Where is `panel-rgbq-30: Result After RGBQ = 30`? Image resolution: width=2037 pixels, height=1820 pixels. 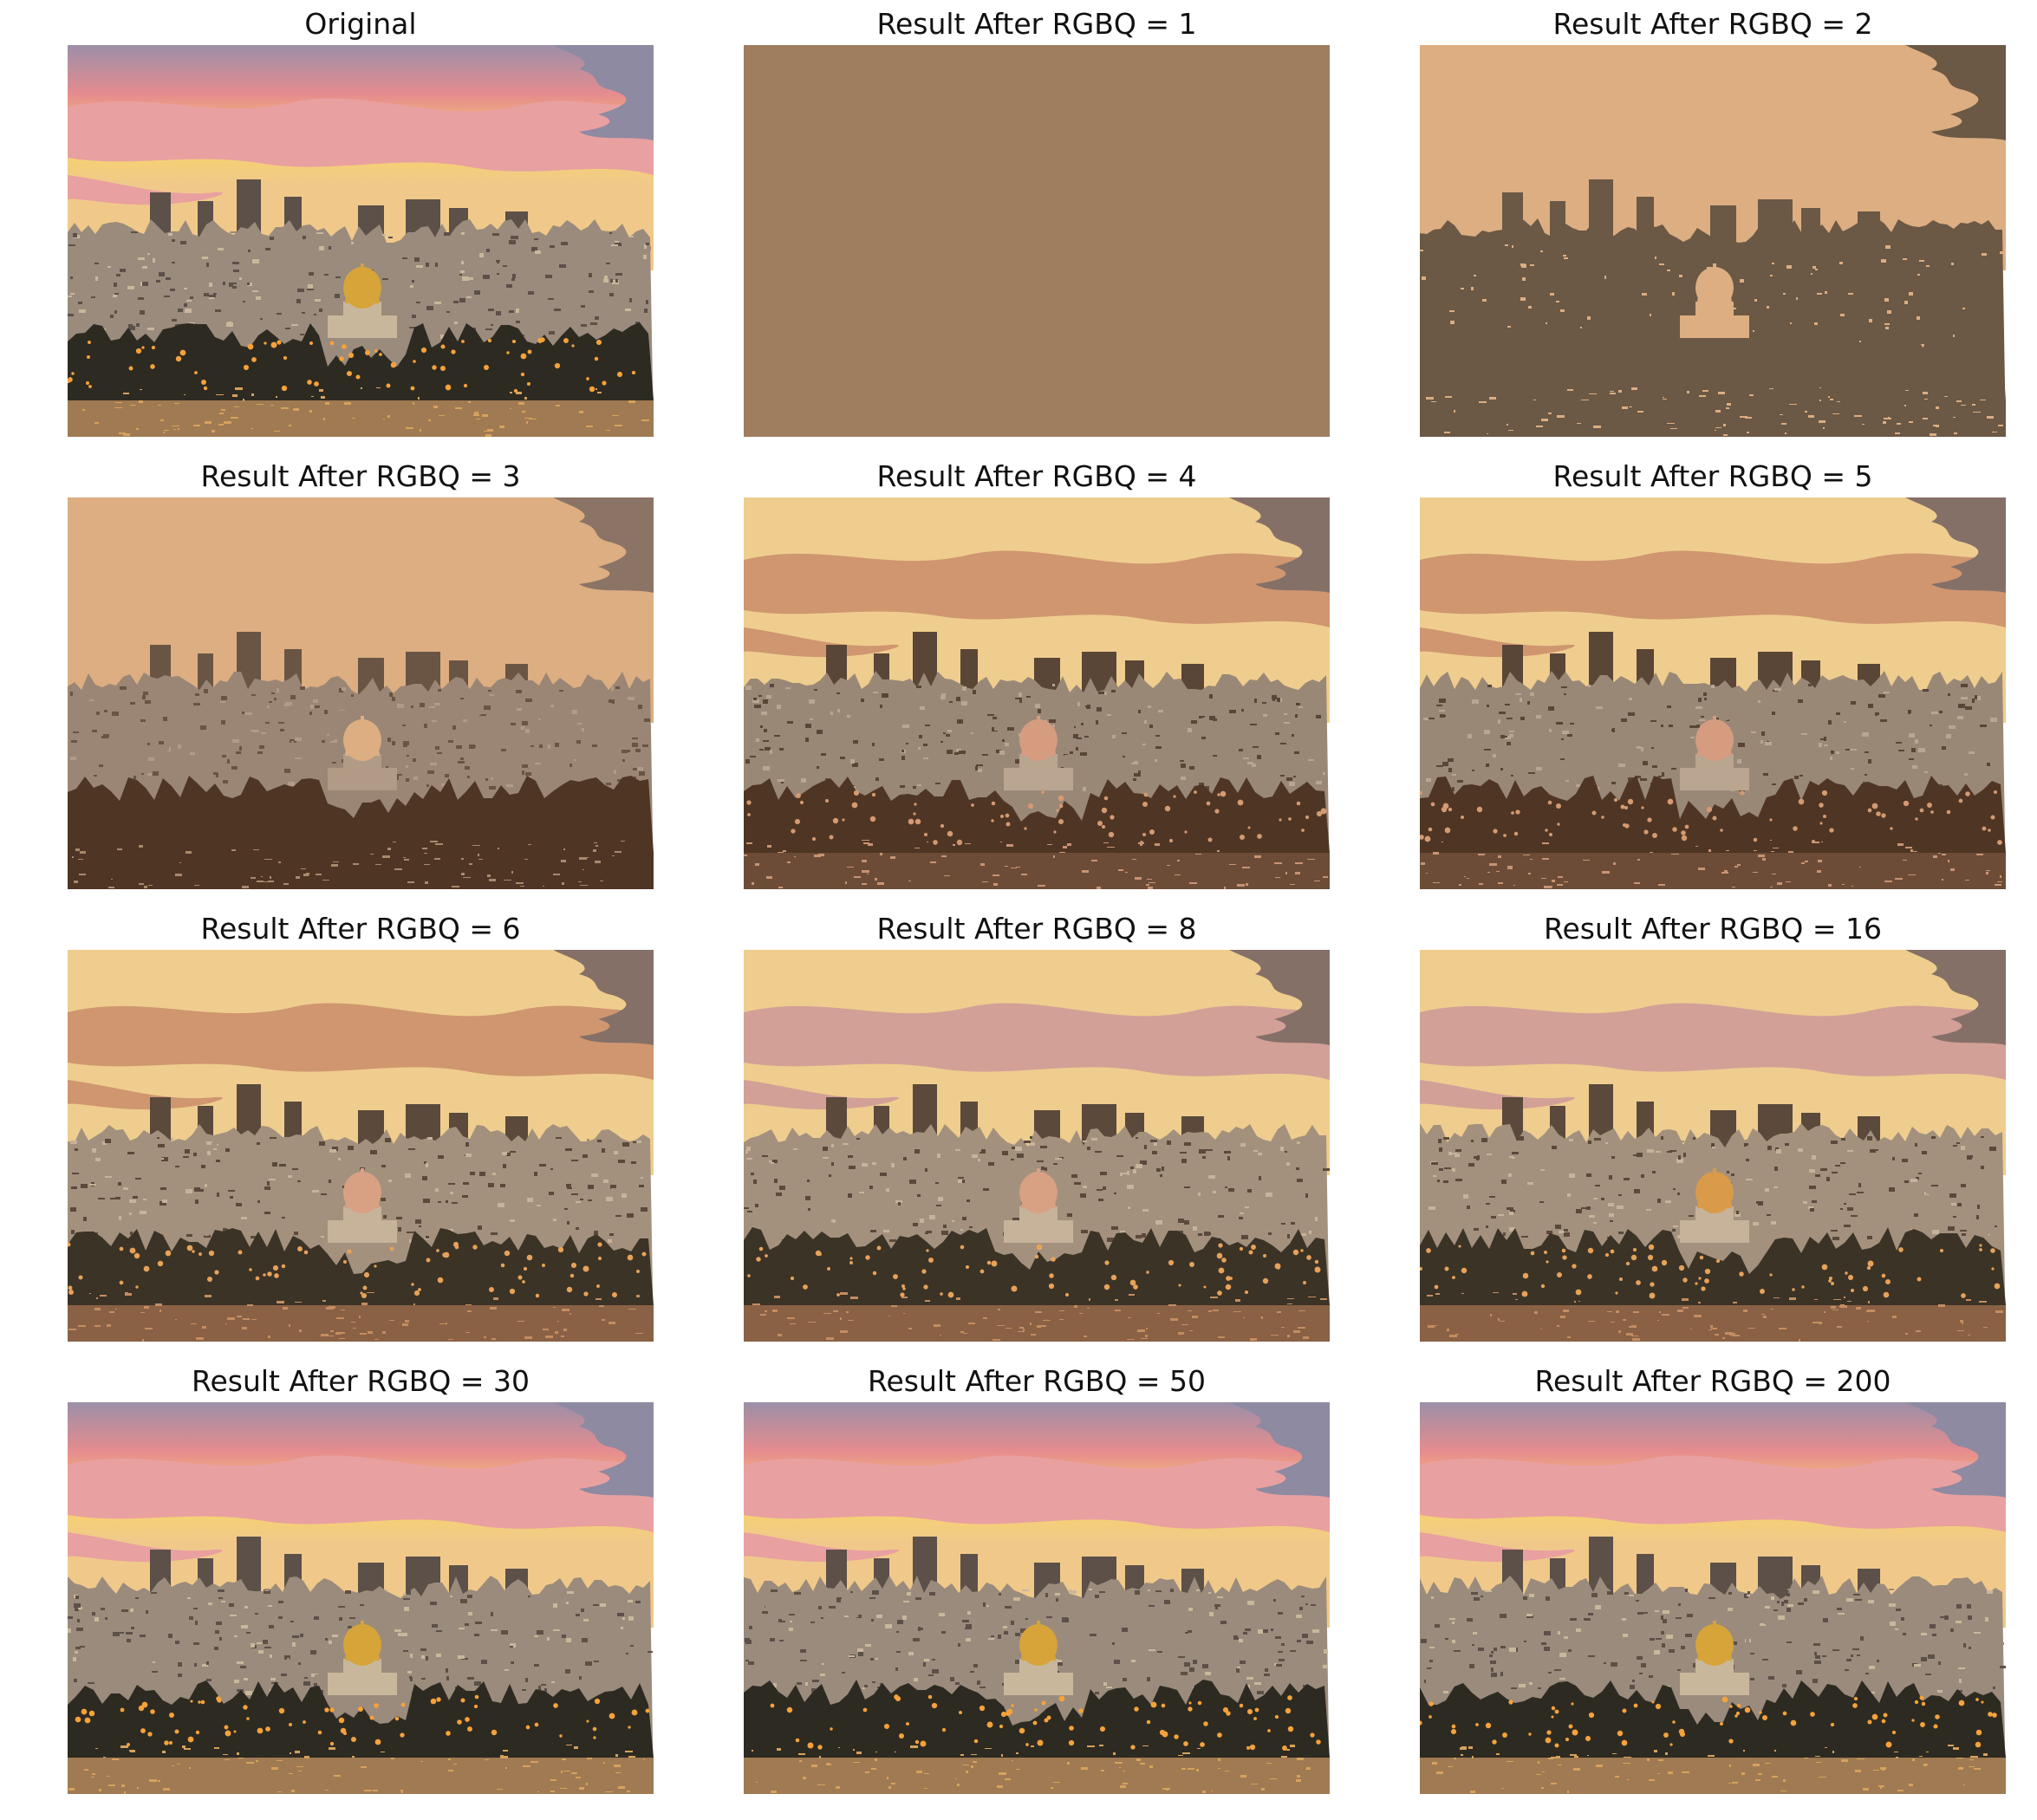 panel-rgbq-30: Result After RGBQ = 30 is located at coordinates (361, 1580).